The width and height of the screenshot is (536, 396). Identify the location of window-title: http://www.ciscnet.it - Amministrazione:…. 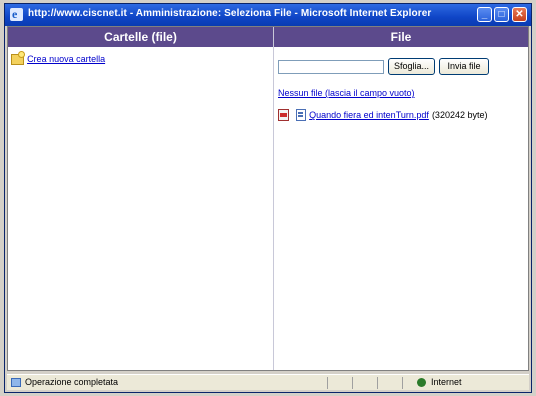
(230, 13).